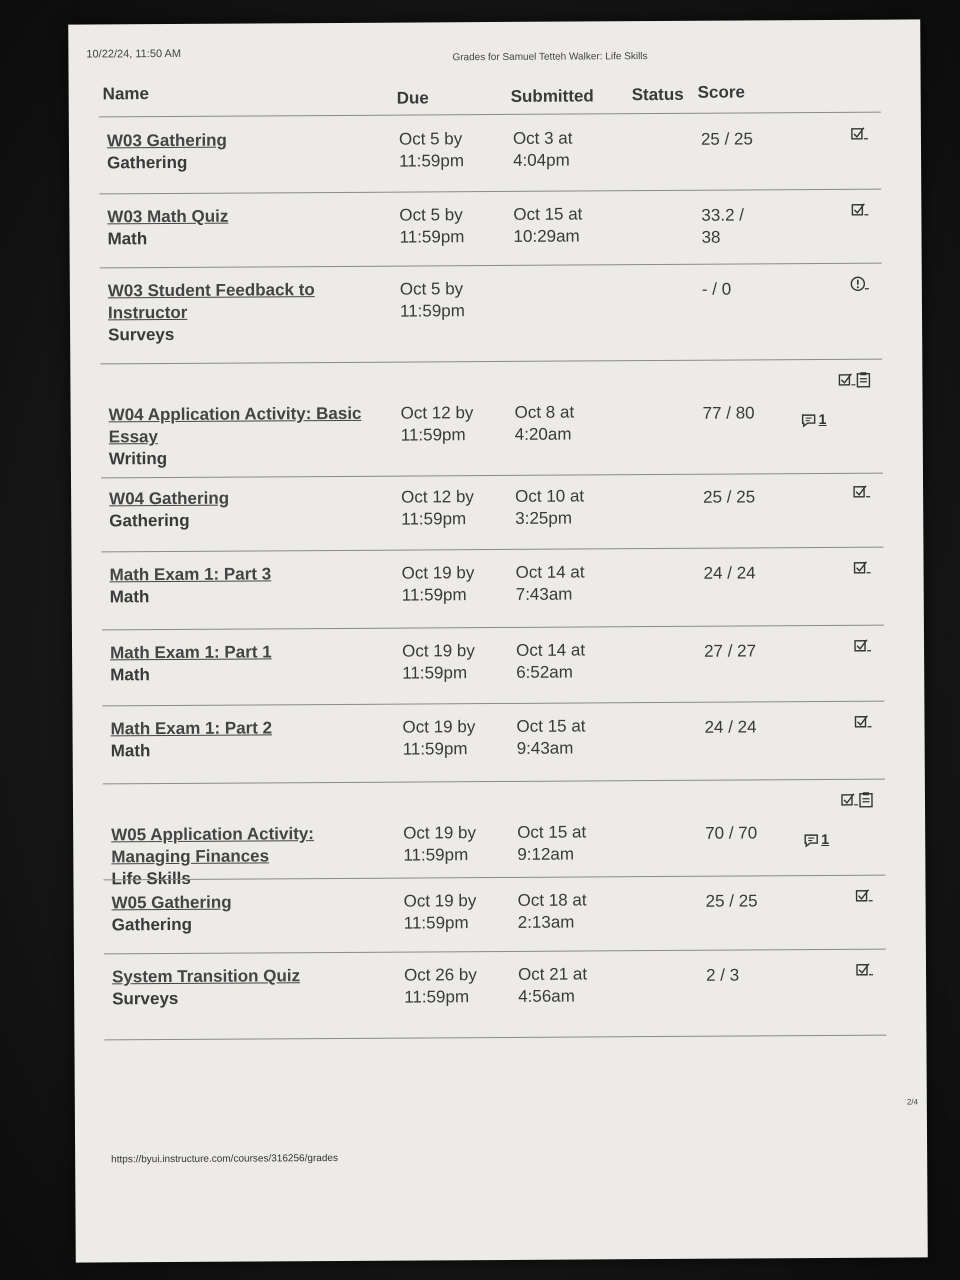 Image resolution: width=960 pixels, height=1280 pixels. Describe the element at coordinates (839, 968) in the screenshot. I see `row-icons` at that location.